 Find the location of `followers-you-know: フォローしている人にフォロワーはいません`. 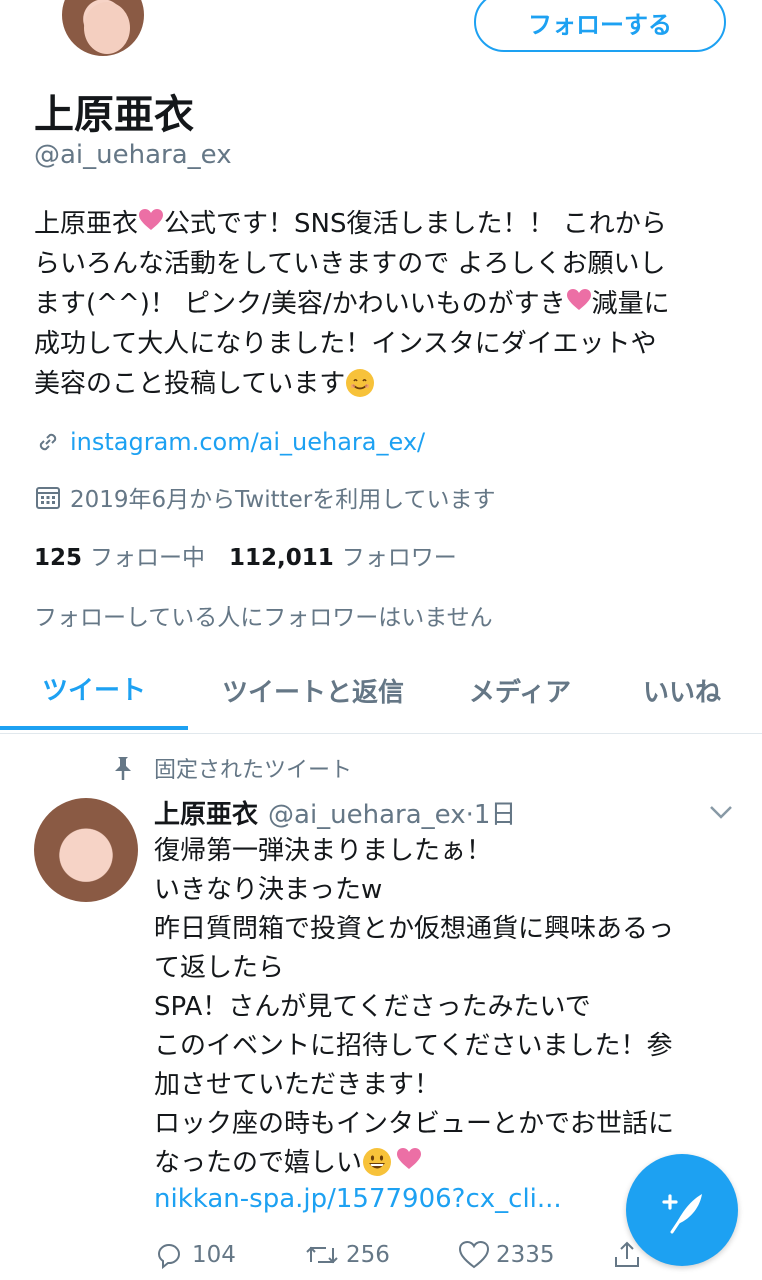

followers-you-know: フォローしている人にフォロワーはいません is located at coordinates (263, 618).